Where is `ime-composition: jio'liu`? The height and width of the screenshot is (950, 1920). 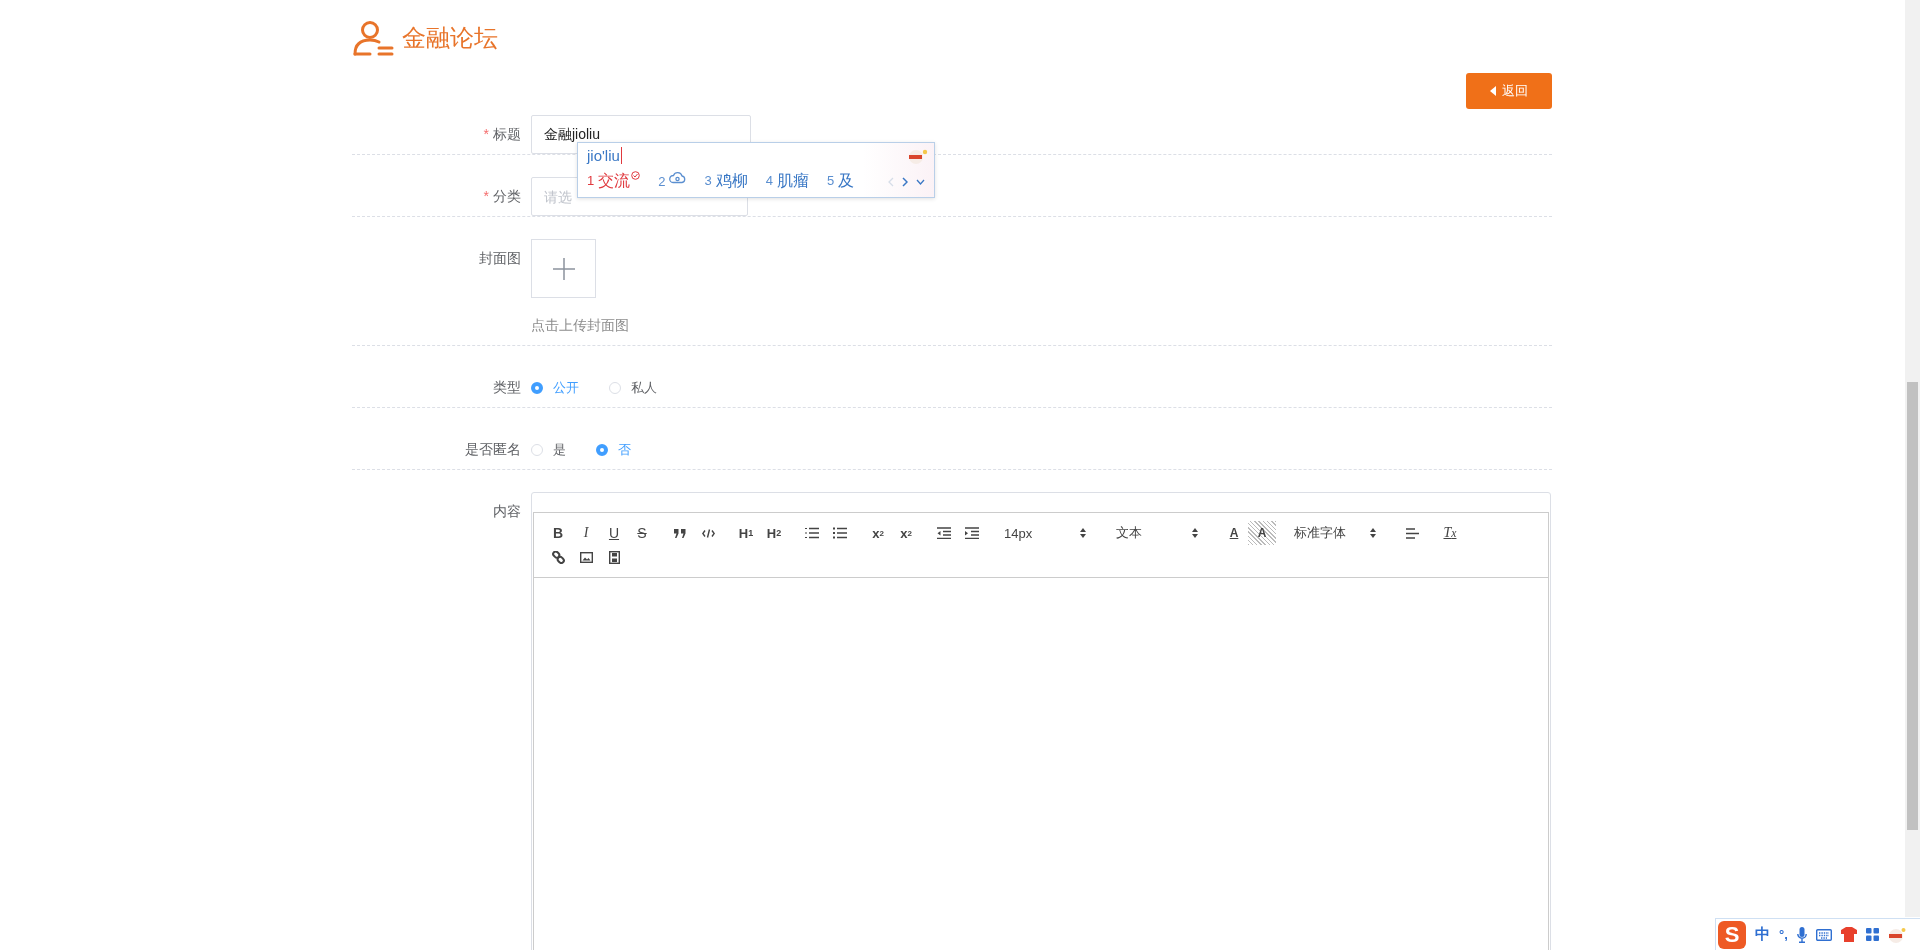
ime-composition: jio'liu is located at coordinates (604, 155).